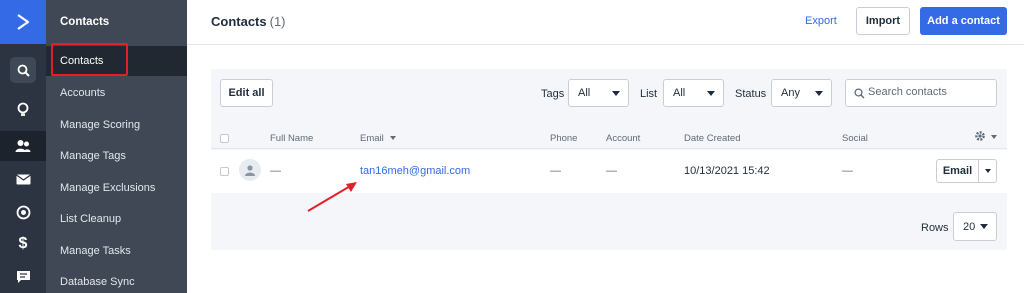 The height and width of the screenshot is (293, 1024). Describe the element at coordinates (584, 93) in the screenshot. I see `tags-select-value: All` at that location.